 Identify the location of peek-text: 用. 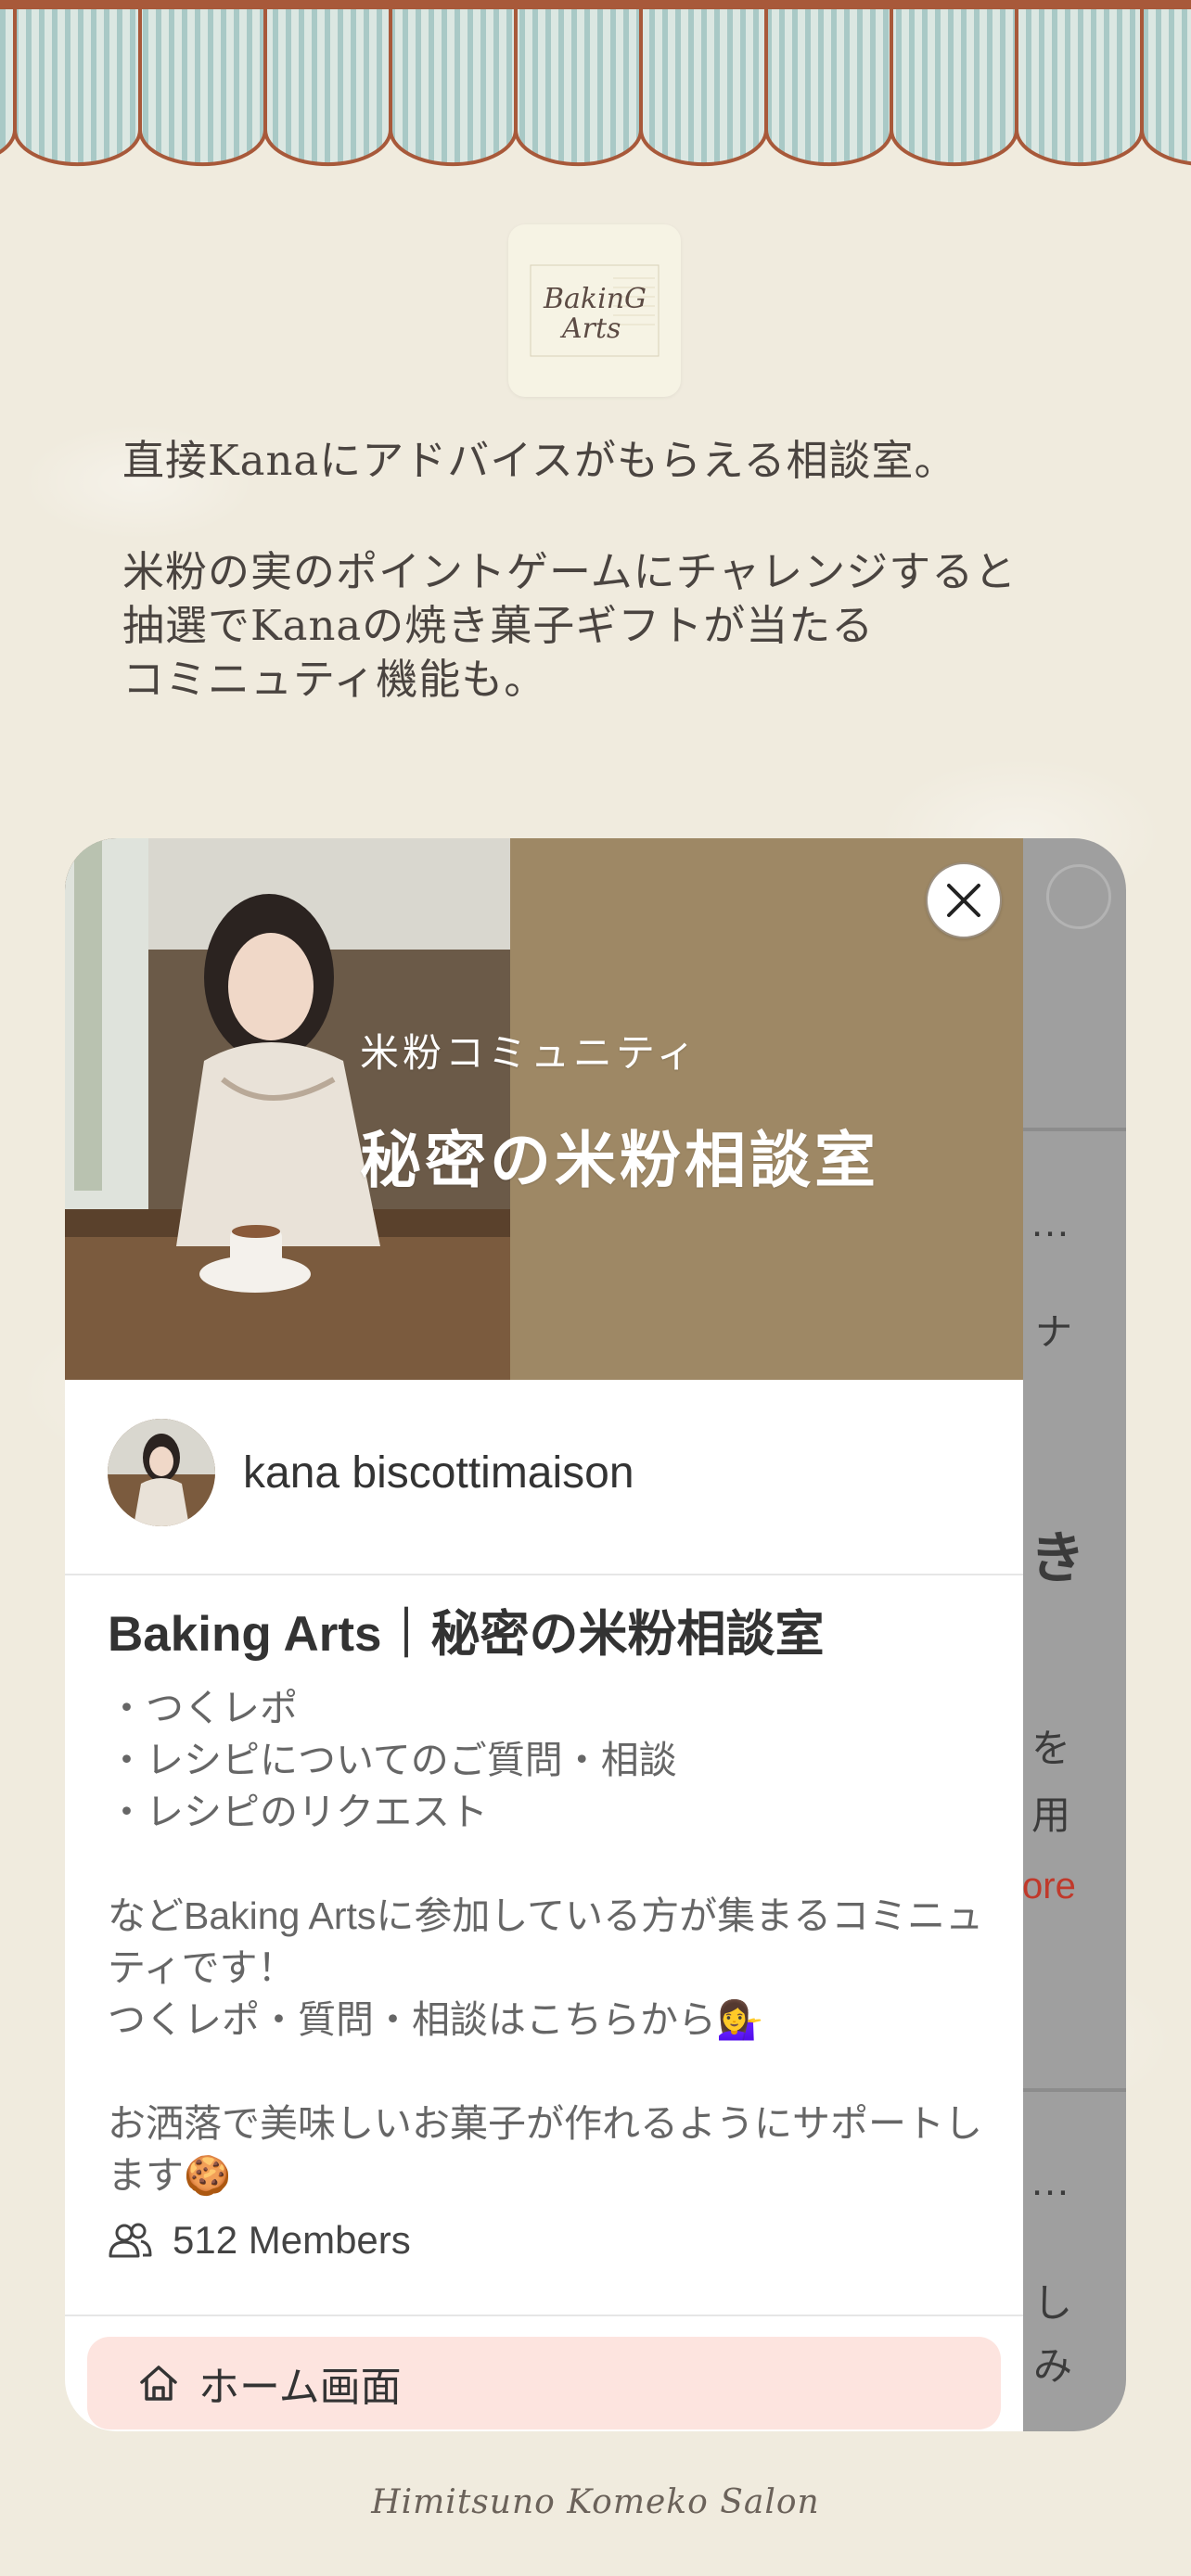
(1051, 1815).